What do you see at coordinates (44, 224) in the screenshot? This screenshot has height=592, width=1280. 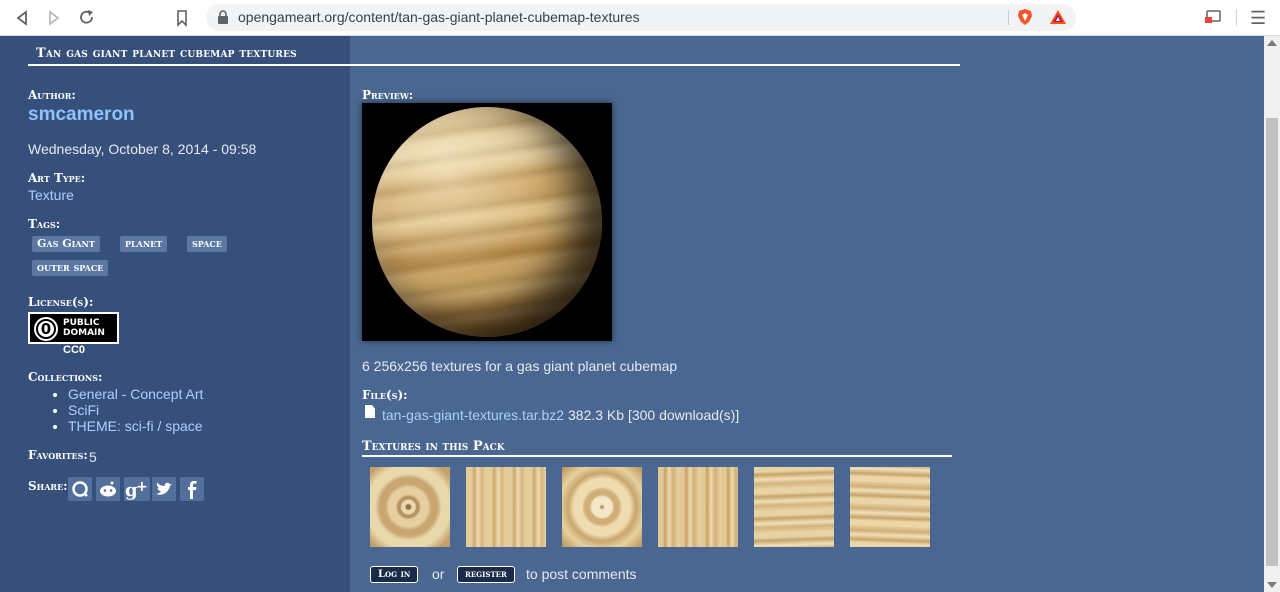 I see `tags-label: Tags:` at bounding box center [44, 224].